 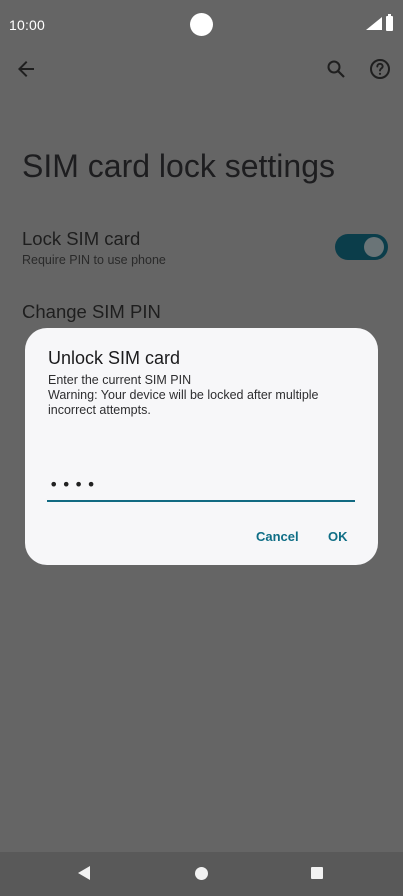 I want to click on pin-input-value: ••••, so click(x=74, y=484).